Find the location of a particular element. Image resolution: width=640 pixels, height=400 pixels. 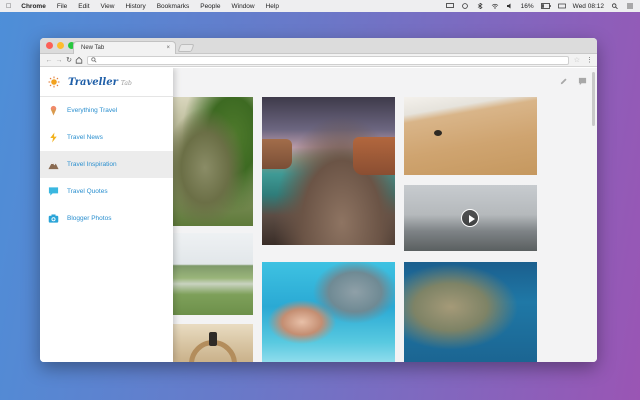

sidebar-item-travel-quotes: Travel Quotes is located at coordinates (106, 191).